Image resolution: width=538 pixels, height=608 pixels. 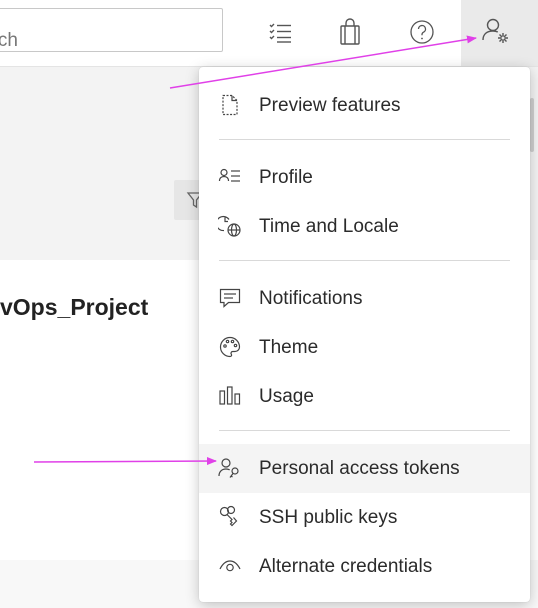 I want to click on menu-item-preview-features: Preview features, so click(x=364, y=105).